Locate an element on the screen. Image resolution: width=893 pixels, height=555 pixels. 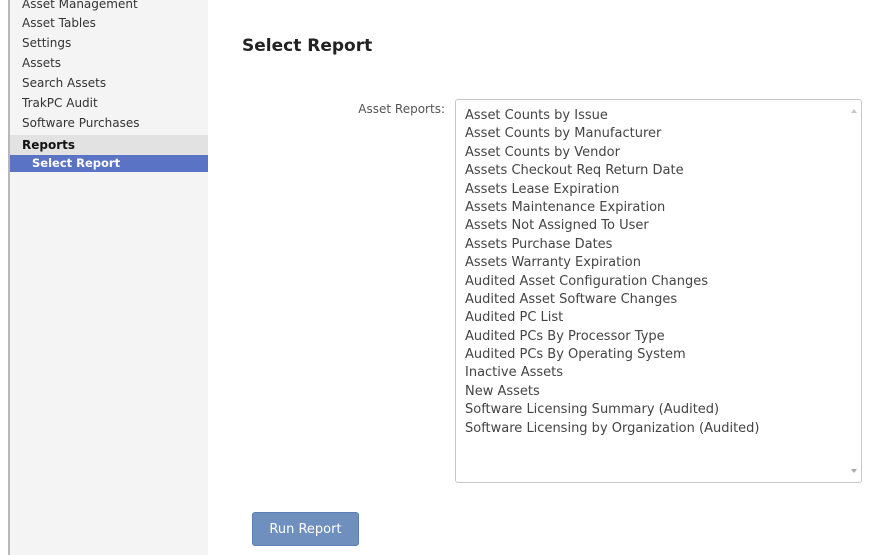
page-title: Select Report is located at coordinates (307, 46).